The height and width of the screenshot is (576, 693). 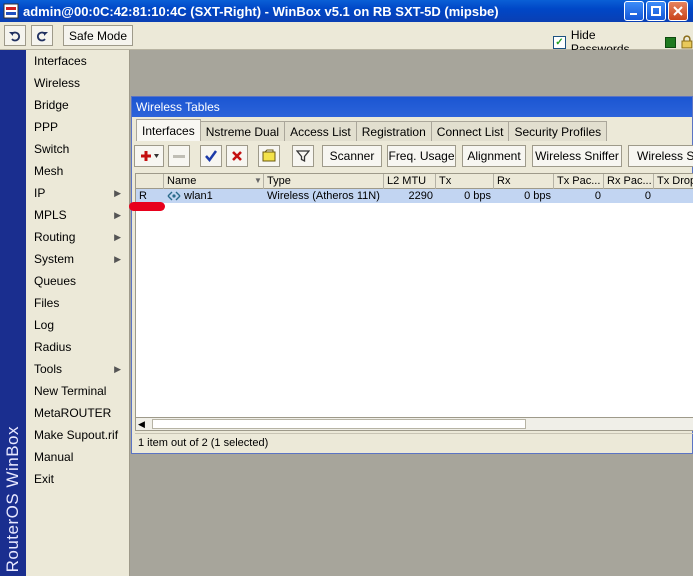 I want to click on wireless-interface-icon, so click(x=174, y=196).